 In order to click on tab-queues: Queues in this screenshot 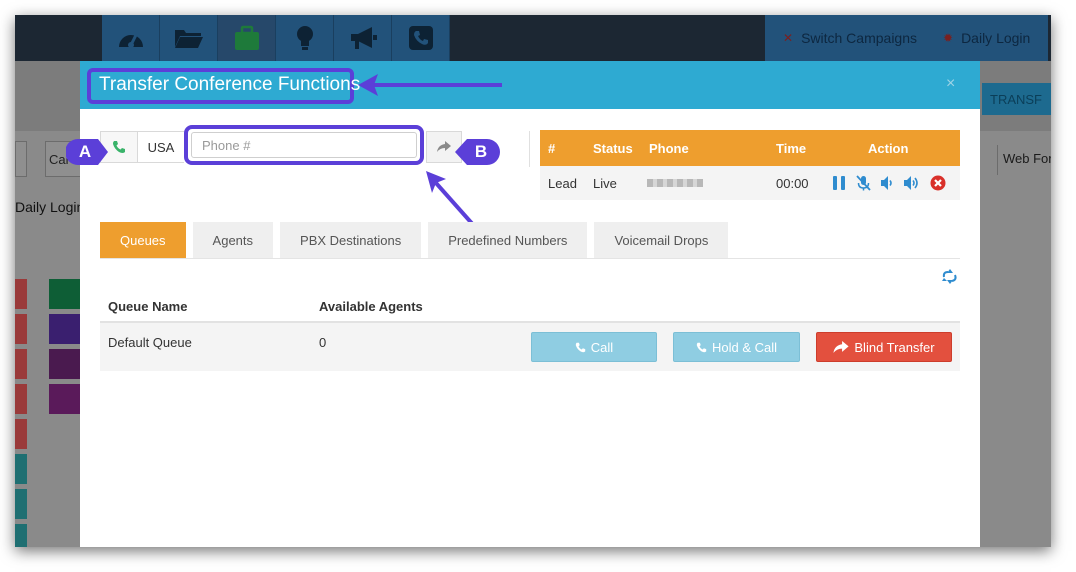, I will do `click(143, 240)`.